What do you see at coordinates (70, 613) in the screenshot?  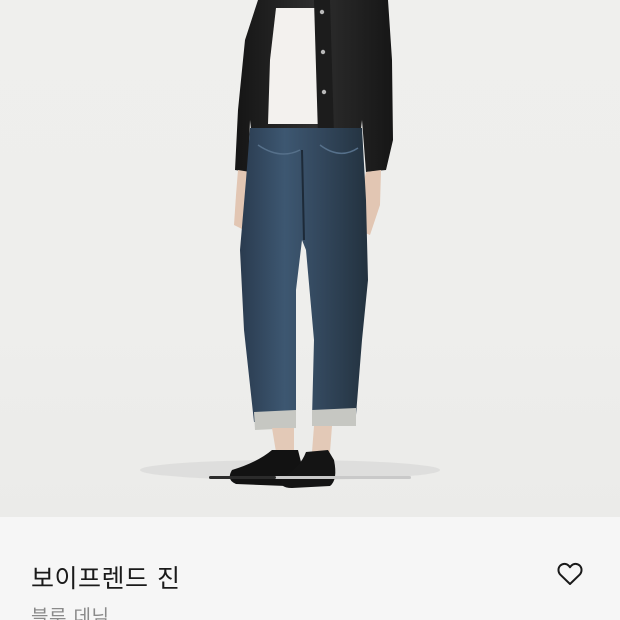 I see `product-color: 블루 데님` at bounding box center [70, 613].